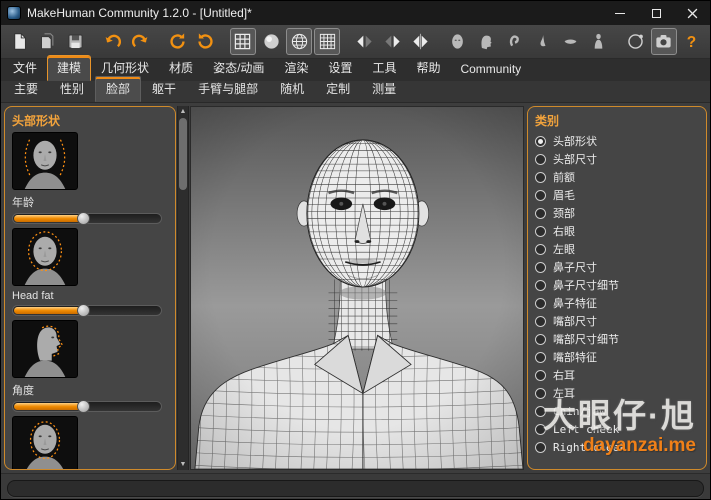  Describe the element at coordinates (617, 321) in the screenshot. I see `category-mouth-size: 嘴部尺寸` at that location.